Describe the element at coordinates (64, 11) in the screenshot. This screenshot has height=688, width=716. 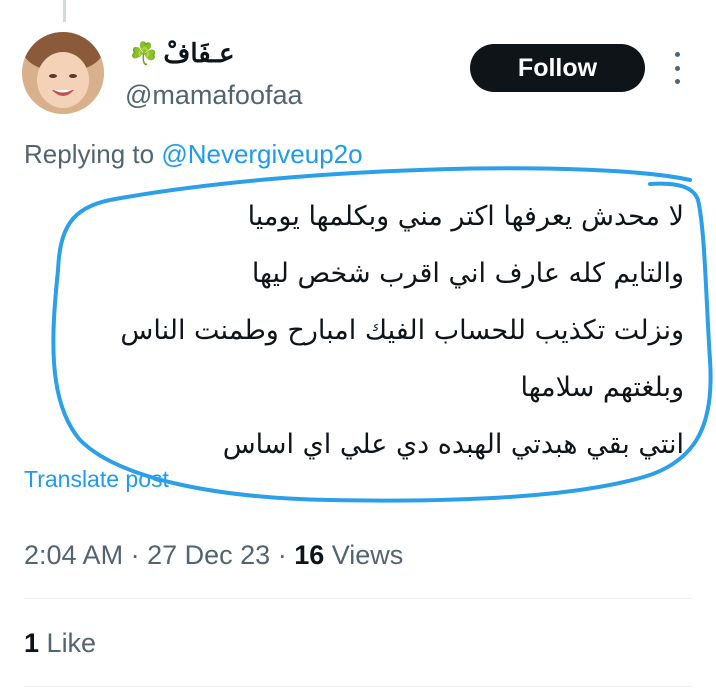
I see `thread-line` at that location.